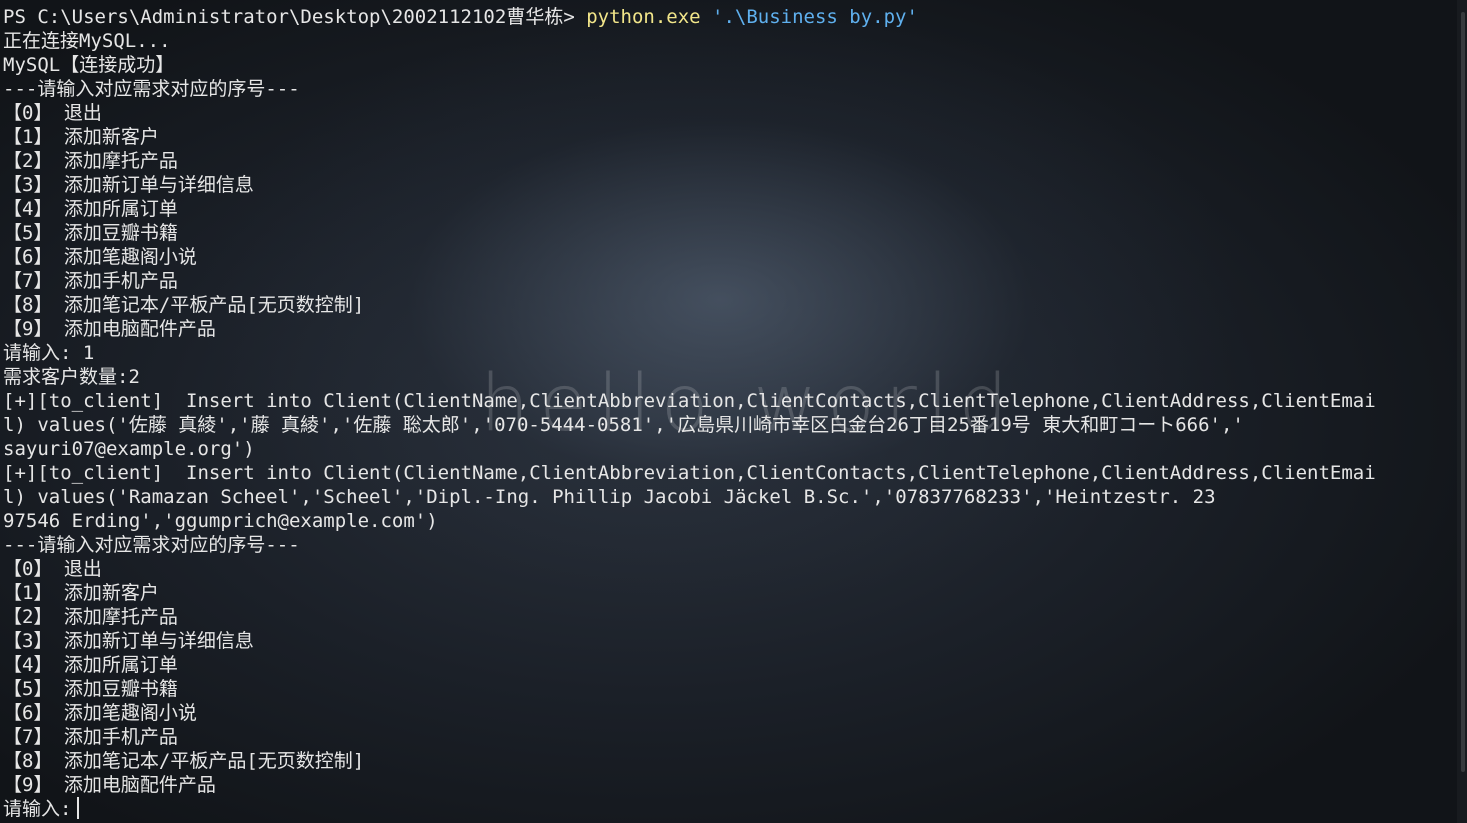  I want to click on sql-log-line: sayuri07@example.org'), so click(129, 449).